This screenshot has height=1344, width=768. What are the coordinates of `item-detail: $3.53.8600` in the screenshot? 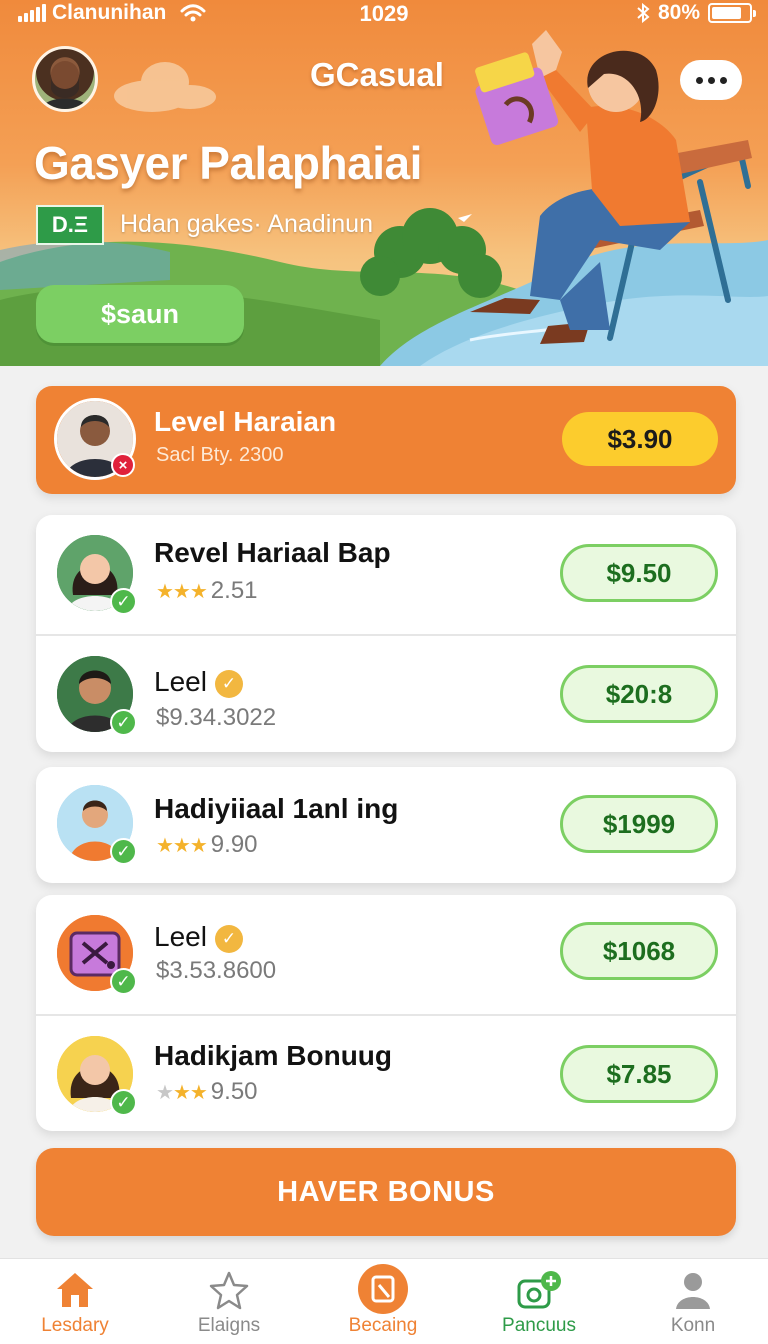 It's located at (216, 970).